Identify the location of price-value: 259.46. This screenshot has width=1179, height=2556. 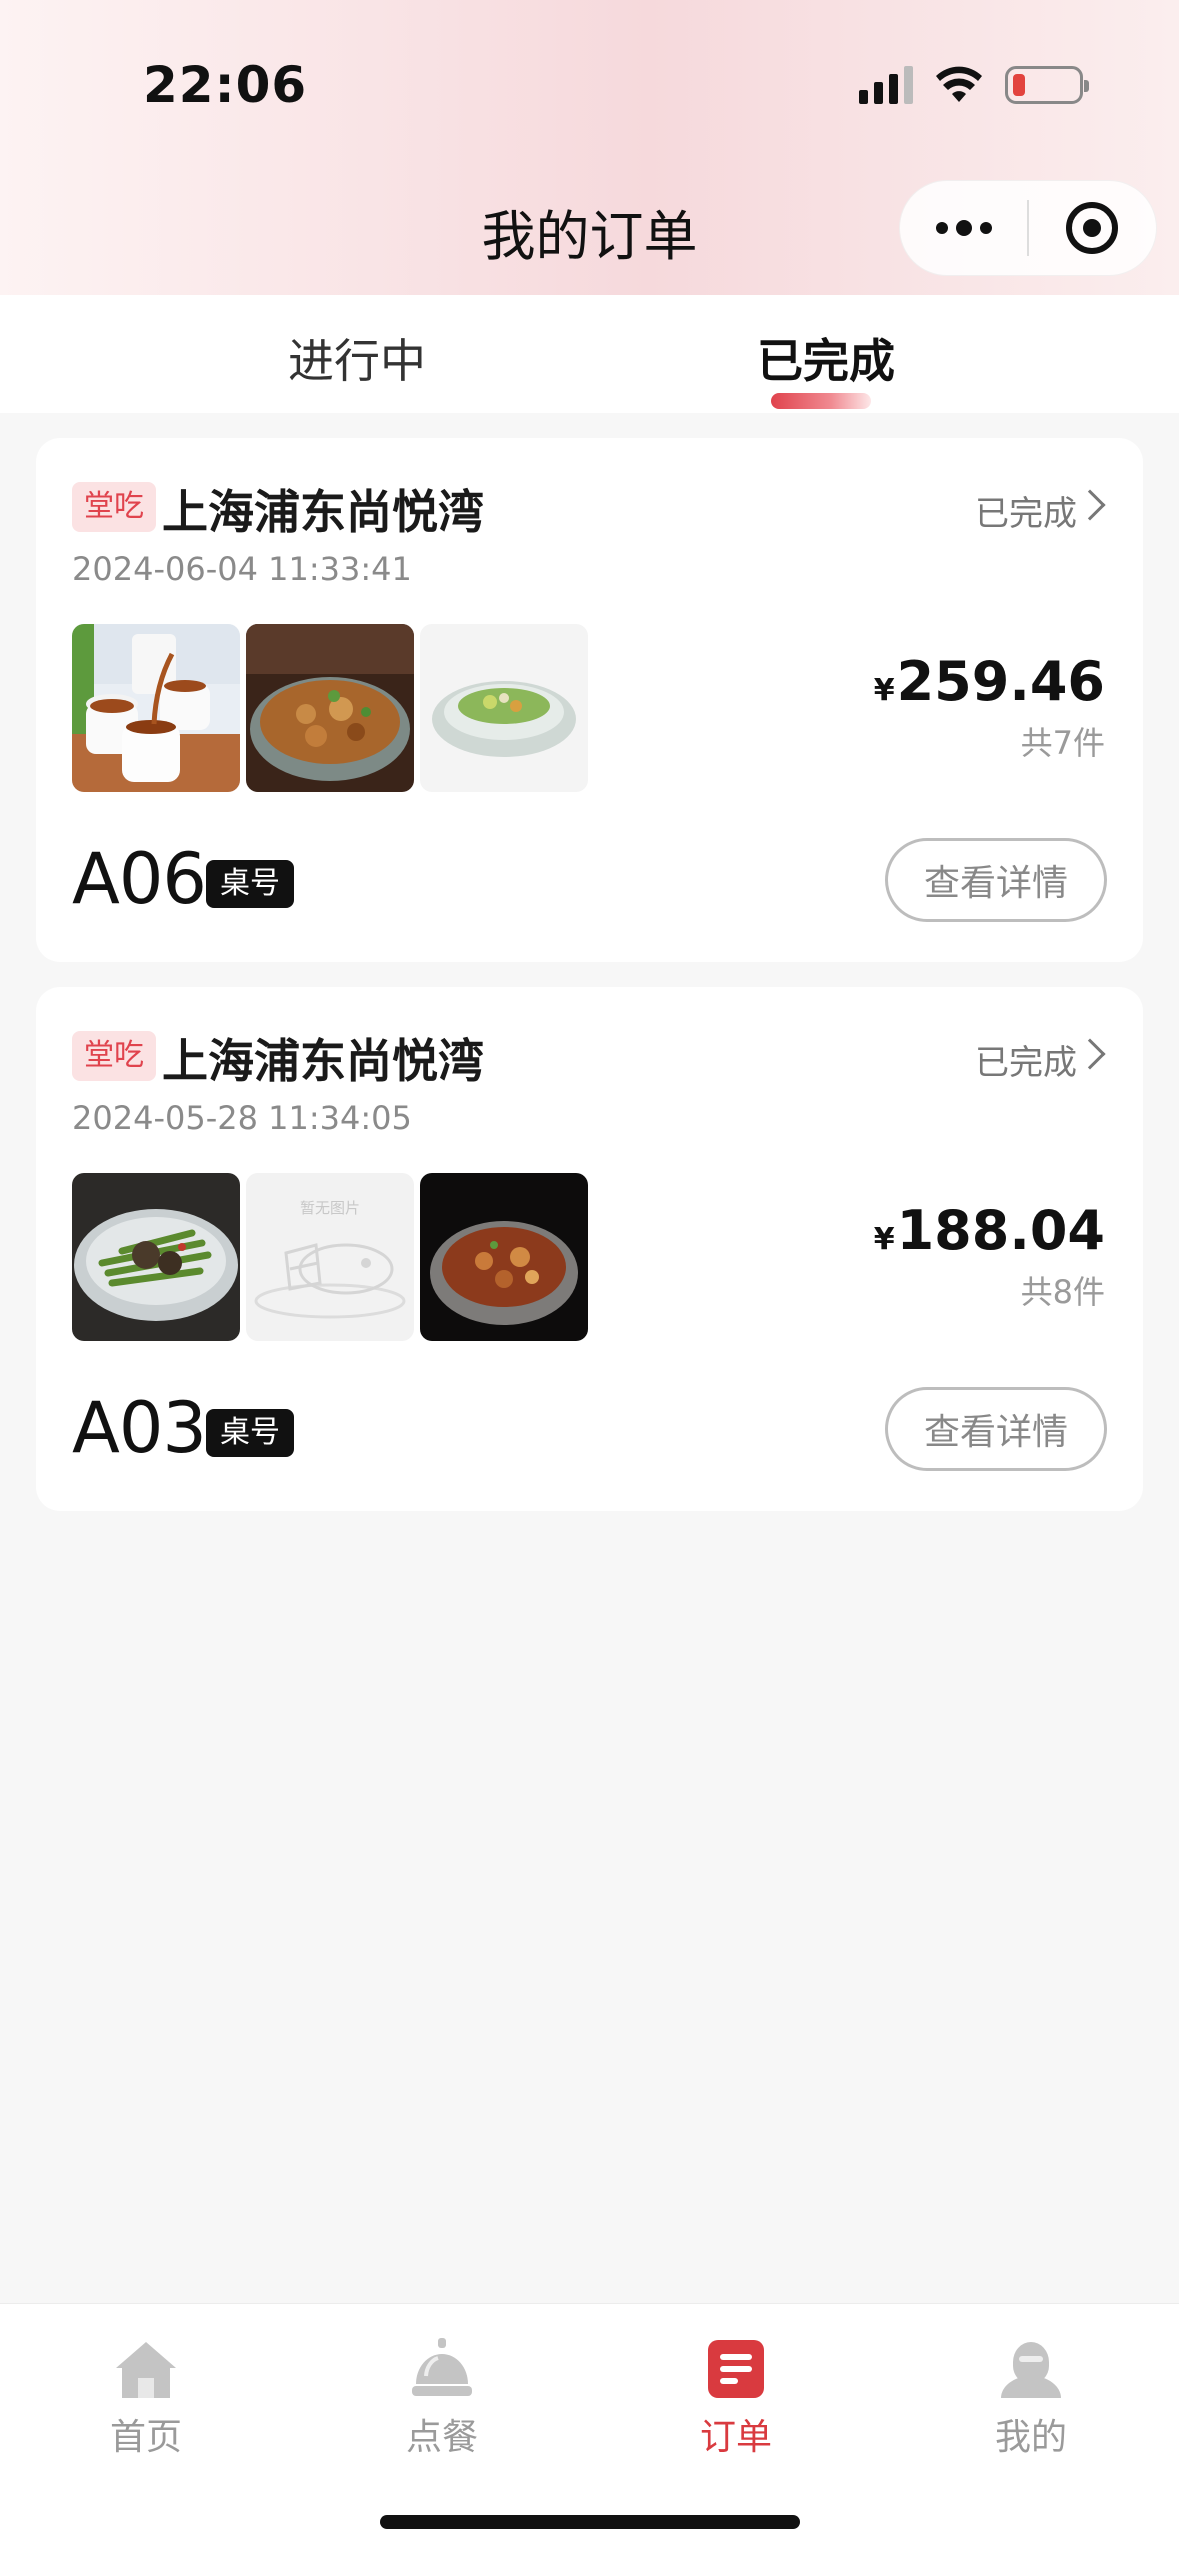
(1000, 681).